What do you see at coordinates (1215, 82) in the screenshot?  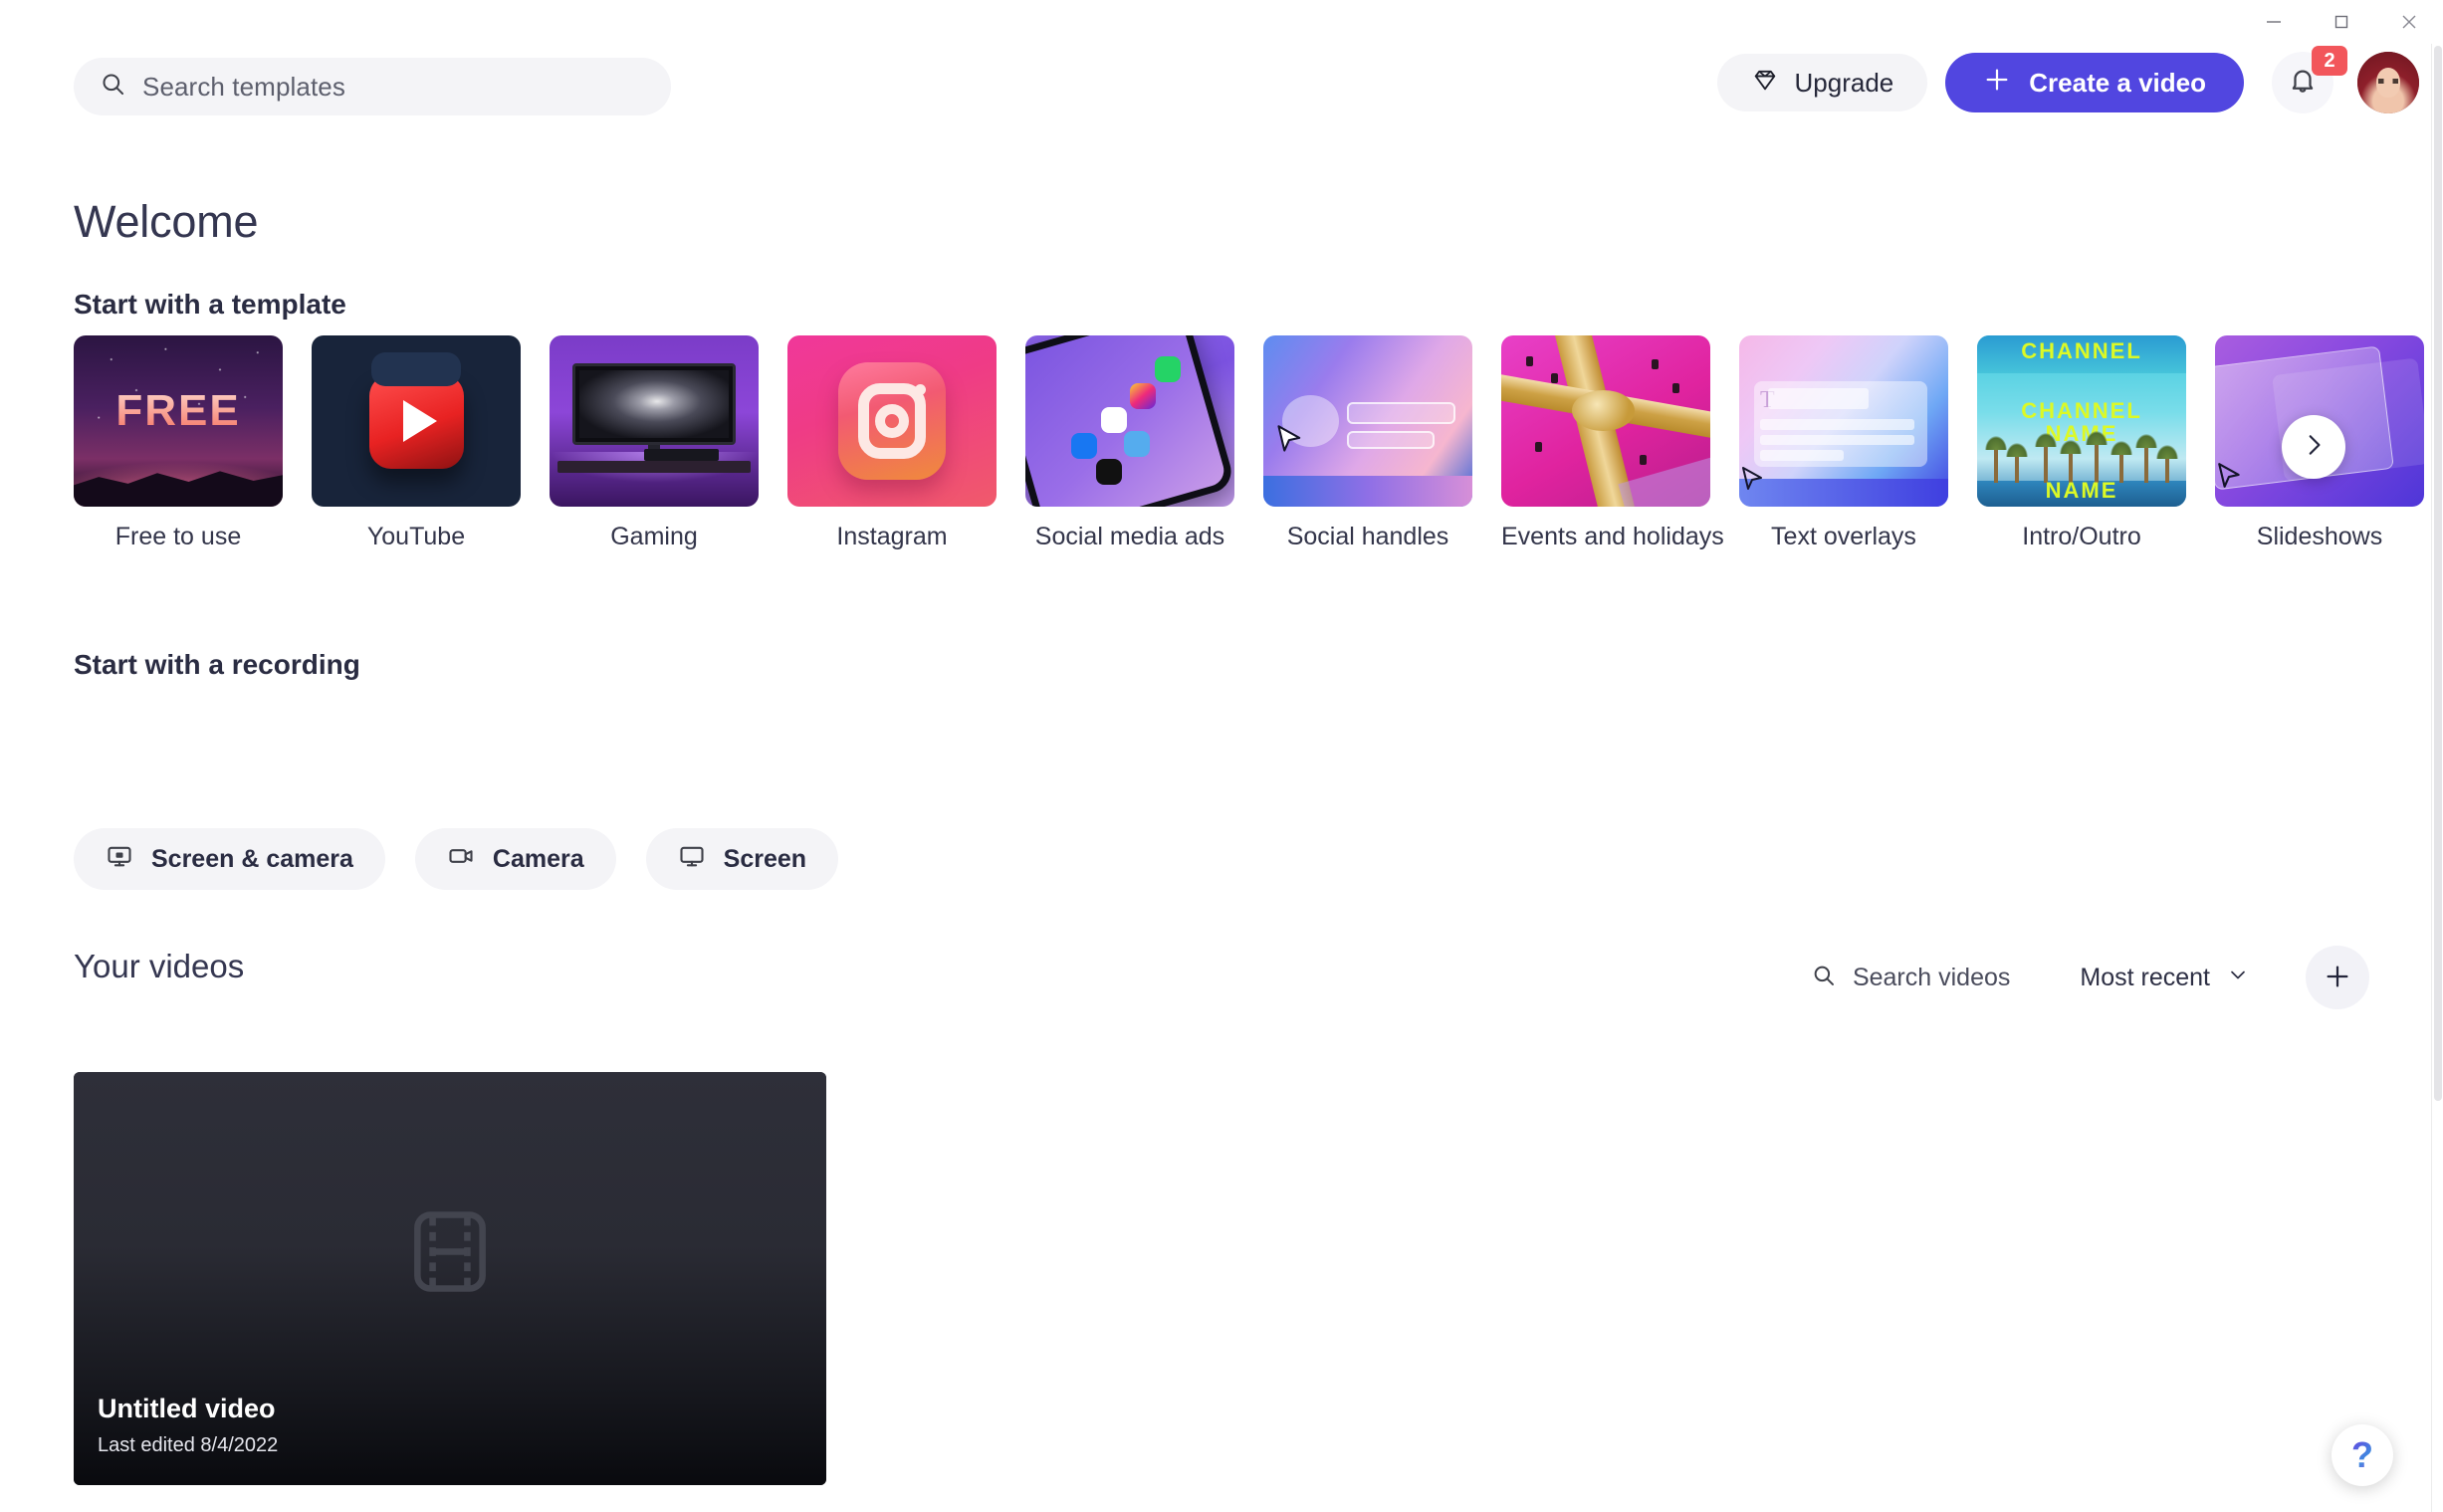 I see `app-header: Search templates Upgrade Create a video` at bounding box center [1215, 82].